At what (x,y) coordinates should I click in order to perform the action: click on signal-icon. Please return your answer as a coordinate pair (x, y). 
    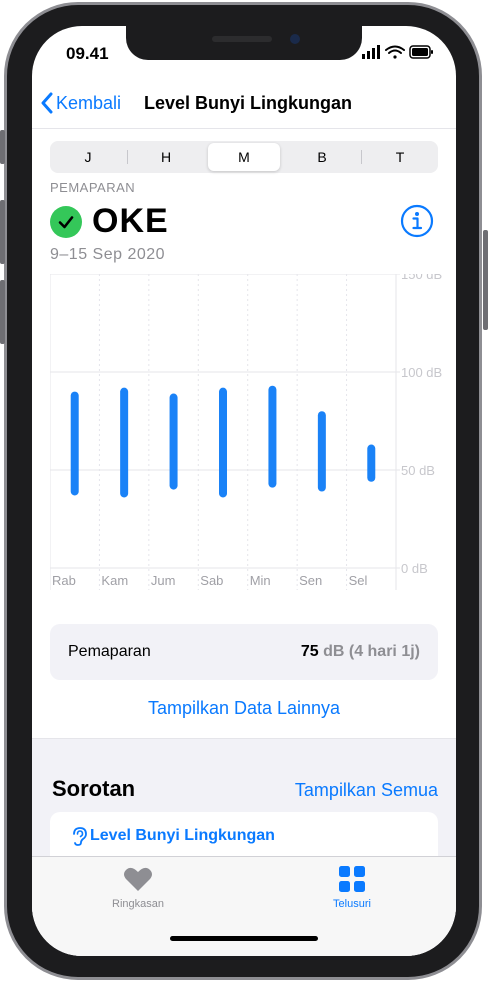
    Looking at the image, I should click on (371, 52).